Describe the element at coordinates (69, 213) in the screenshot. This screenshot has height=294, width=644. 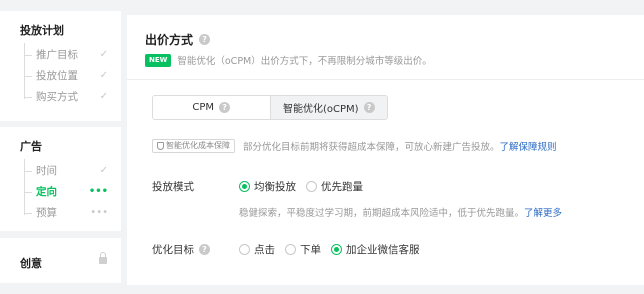
I see `sidebar-item-budget: 预算 •••` at that location.